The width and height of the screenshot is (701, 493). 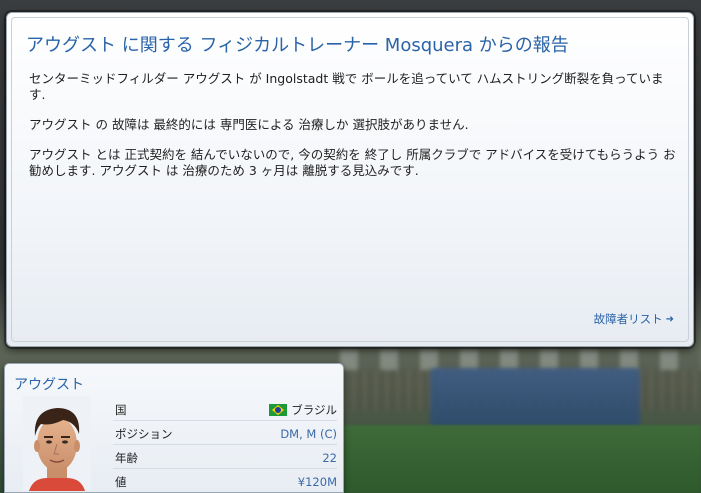 What do you see at coordinates (520, 459) in the screenshot?
I see `pitch-background` at bounding box center [520, 459].